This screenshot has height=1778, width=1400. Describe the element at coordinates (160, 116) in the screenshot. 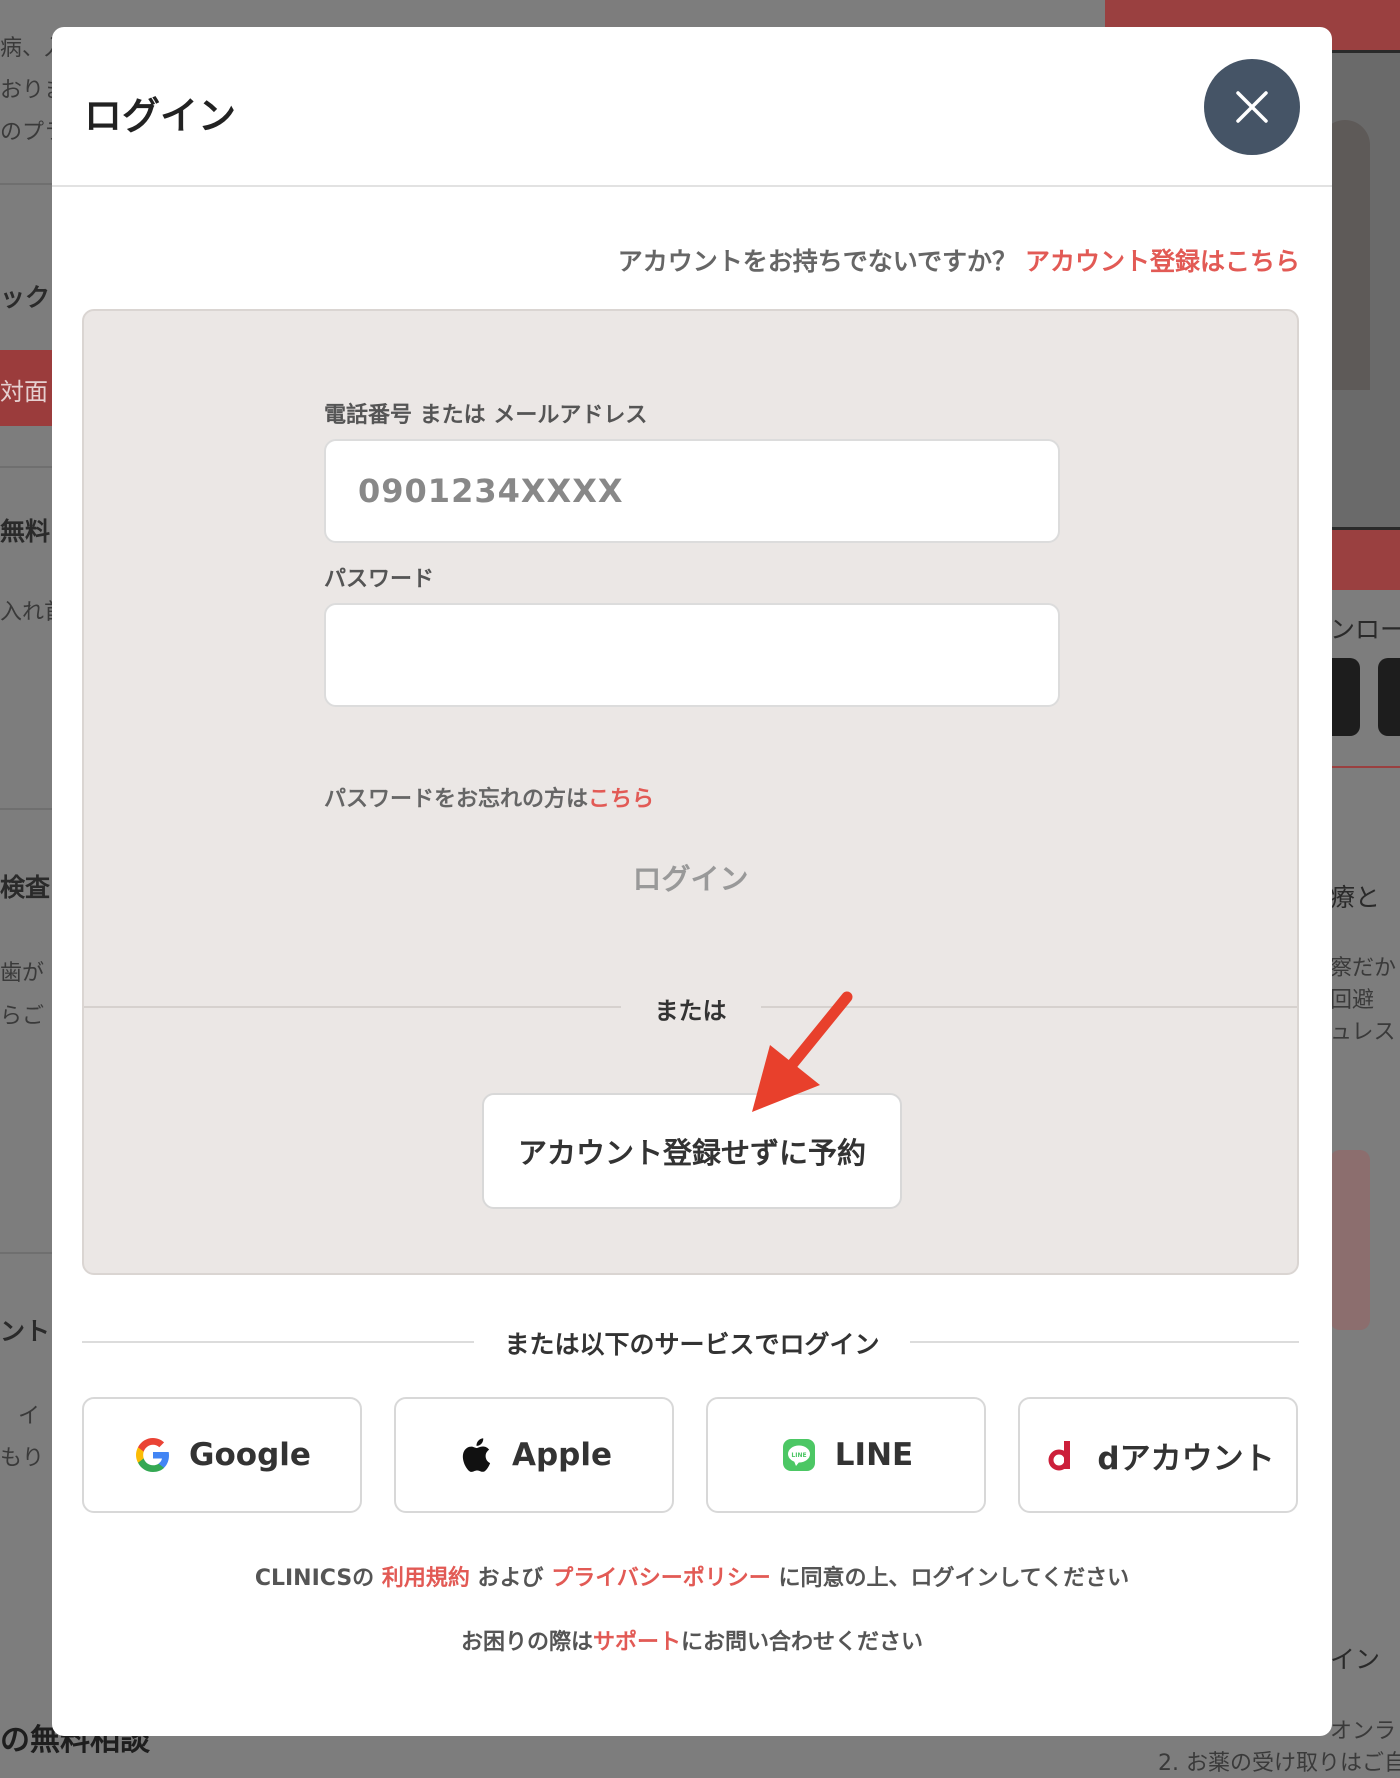

I see `modal-title: ログイン` at that location.